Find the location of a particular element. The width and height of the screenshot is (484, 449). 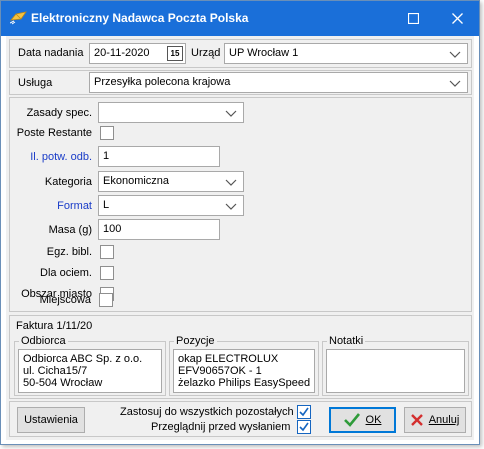

service-select: Przesyłka polecona krajowa is located at coordinates (278, 82).